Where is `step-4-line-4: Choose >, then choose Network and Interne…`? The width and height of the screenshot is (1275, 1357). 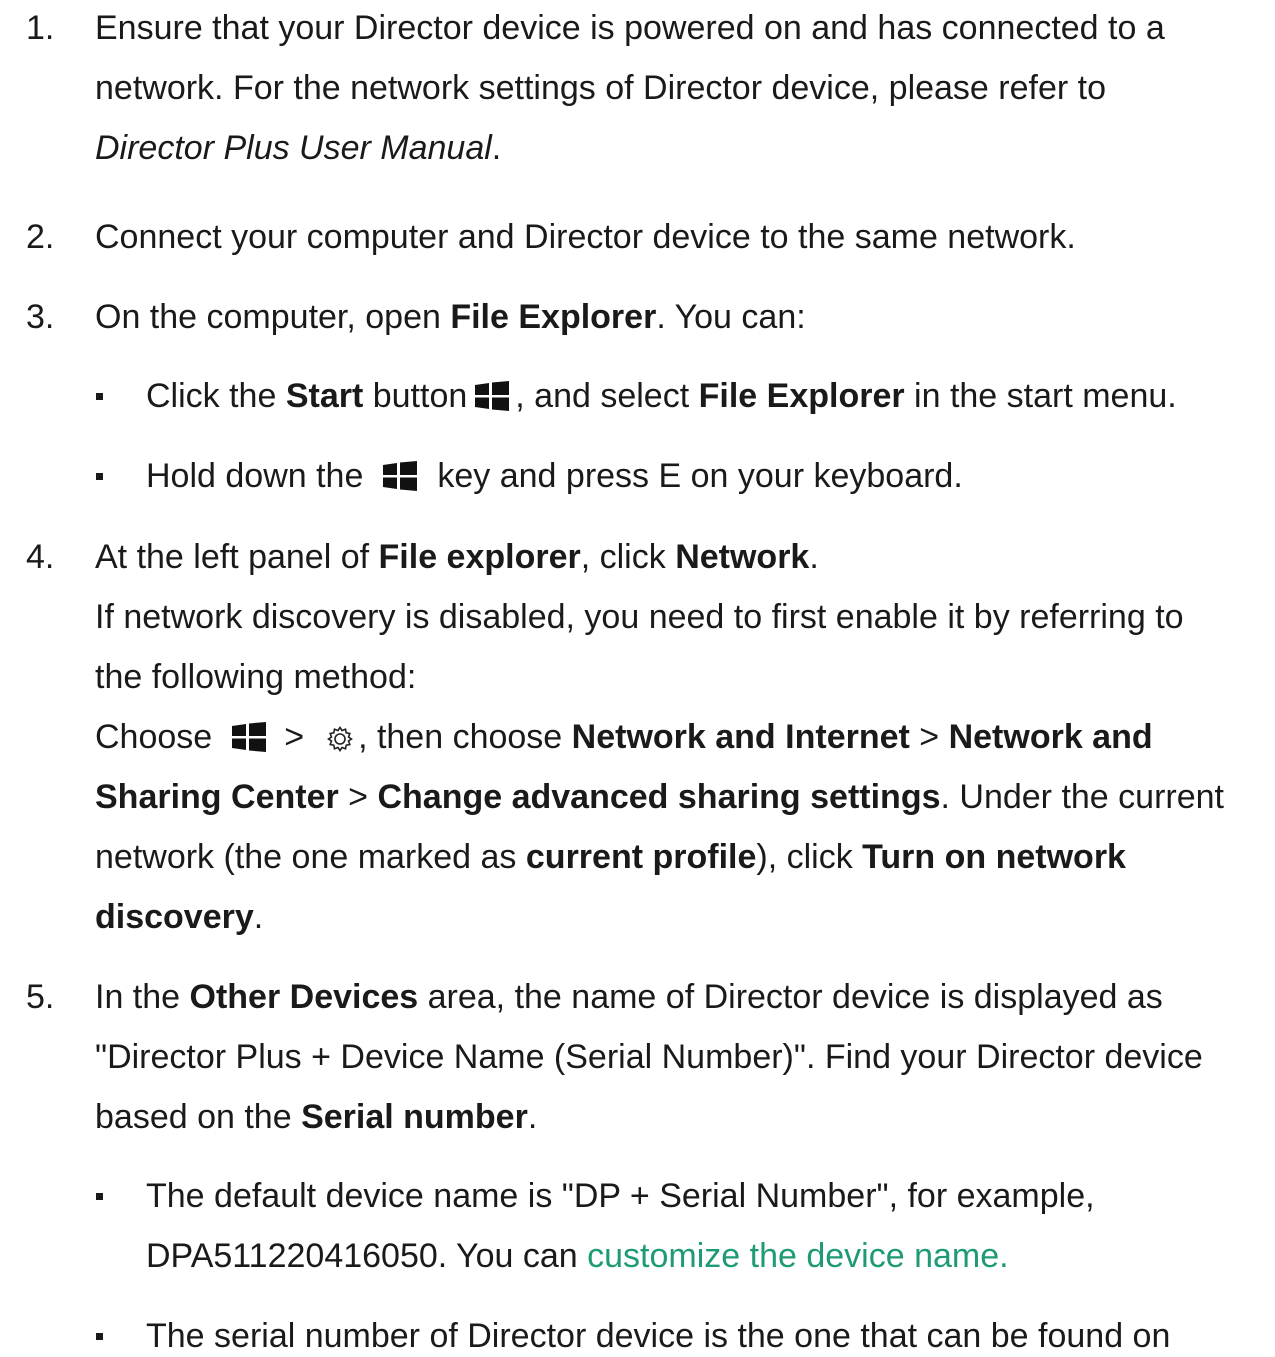 step-4-line-4: Choose >, then choose Network and Interne… is located at coordinates (624, 737).